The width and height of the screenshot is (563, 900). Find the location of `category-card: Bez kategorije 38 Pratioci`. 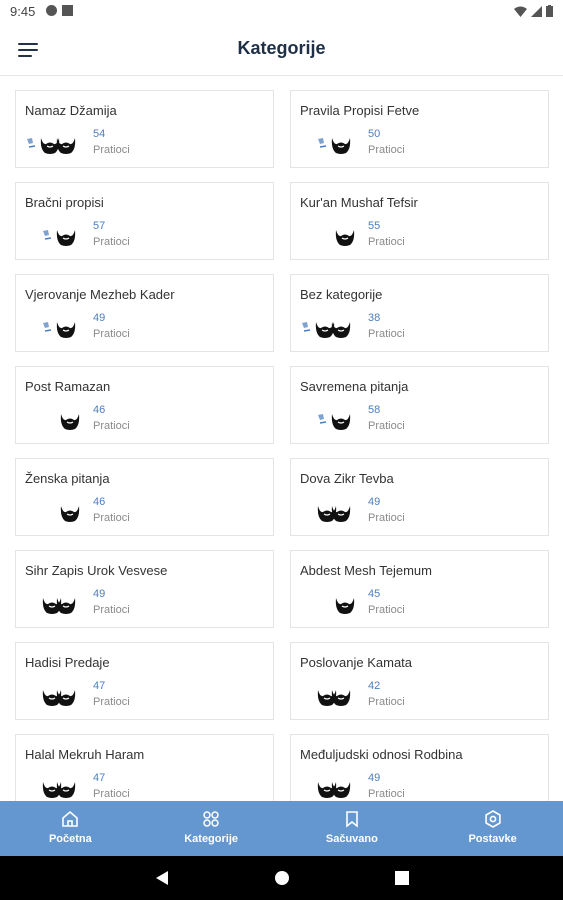

category-card: Bez kategorije 38 Pratioci is located at coordinates (419, 313).